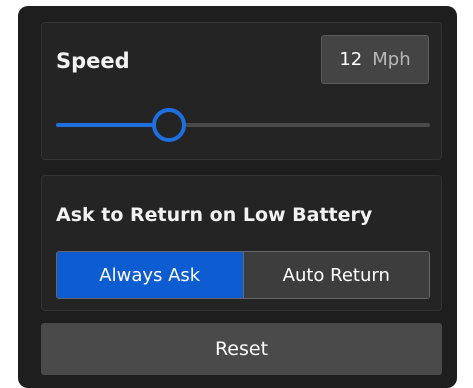 This screenshot has height=388, width=473. I want to click on speed-slider-thumb, so click(169, 125).